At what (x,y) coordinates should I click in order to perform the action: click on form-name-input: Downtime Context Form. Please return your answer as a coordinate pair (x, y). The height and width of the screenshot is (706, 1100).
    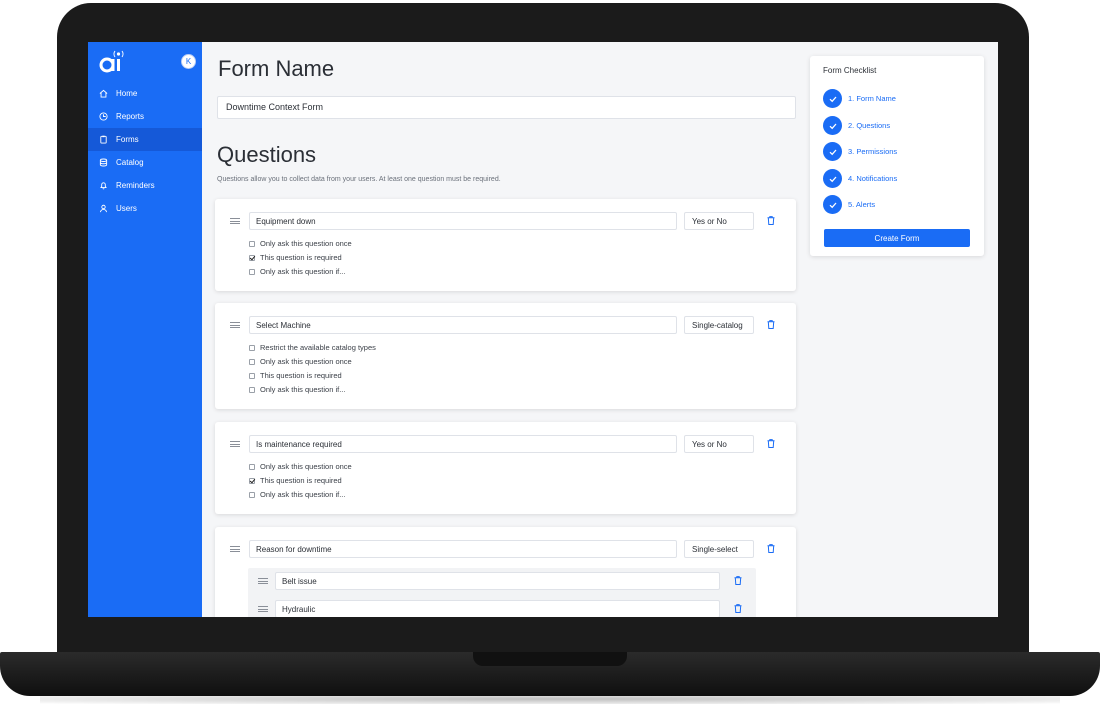
    Looking at the image, I should click on (506, 107).